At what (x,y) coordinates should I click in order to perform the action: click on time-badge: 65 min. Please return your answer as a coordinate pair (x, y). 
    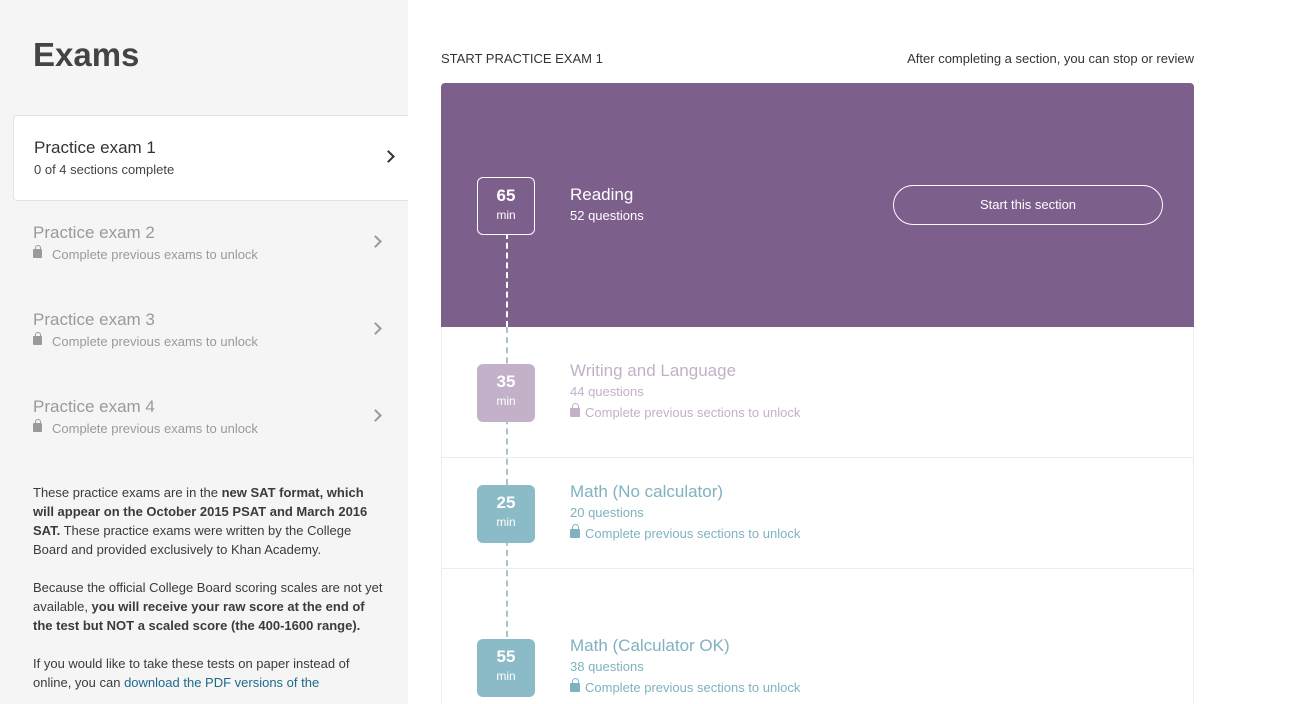
    Looking at the image, I should click on (506, 206).